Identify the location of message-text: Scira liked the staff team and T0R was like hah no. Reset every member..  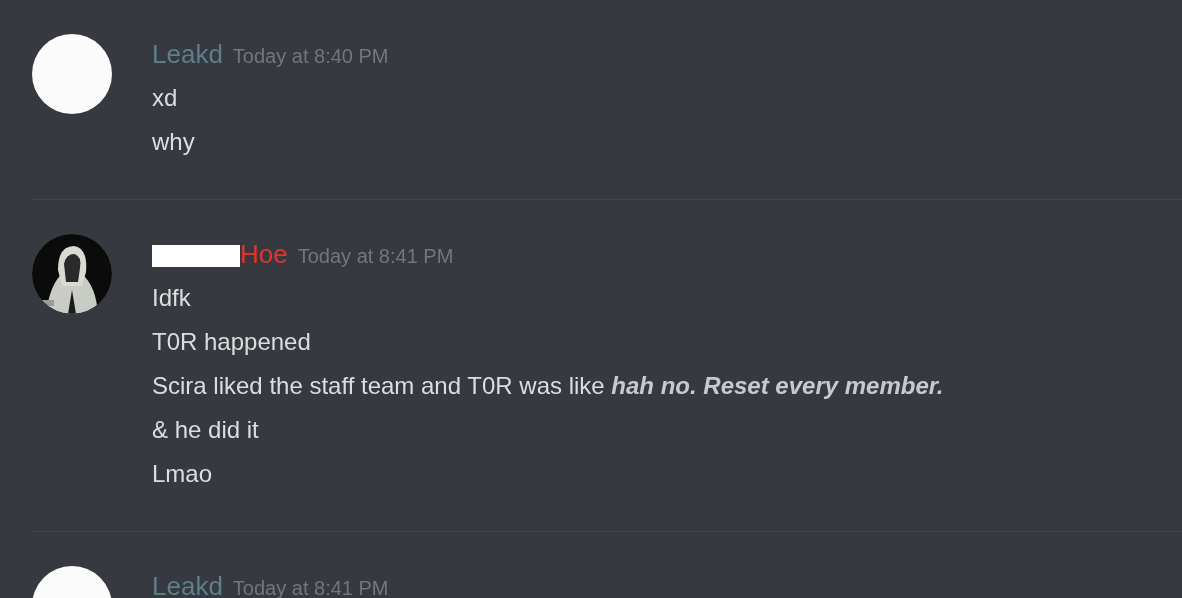
(548, 385).